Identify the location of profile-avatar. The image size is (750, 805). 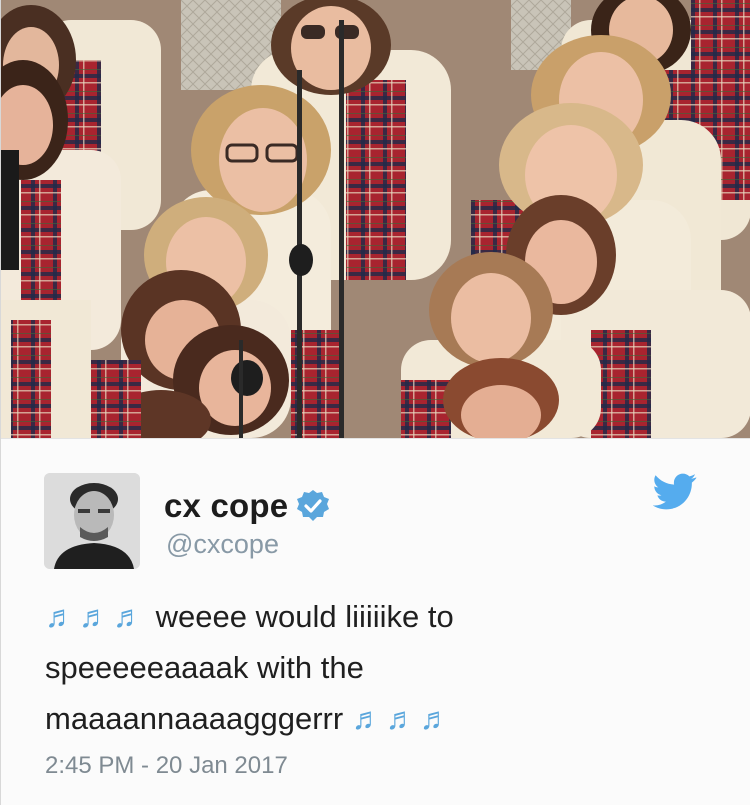
(92, 521).